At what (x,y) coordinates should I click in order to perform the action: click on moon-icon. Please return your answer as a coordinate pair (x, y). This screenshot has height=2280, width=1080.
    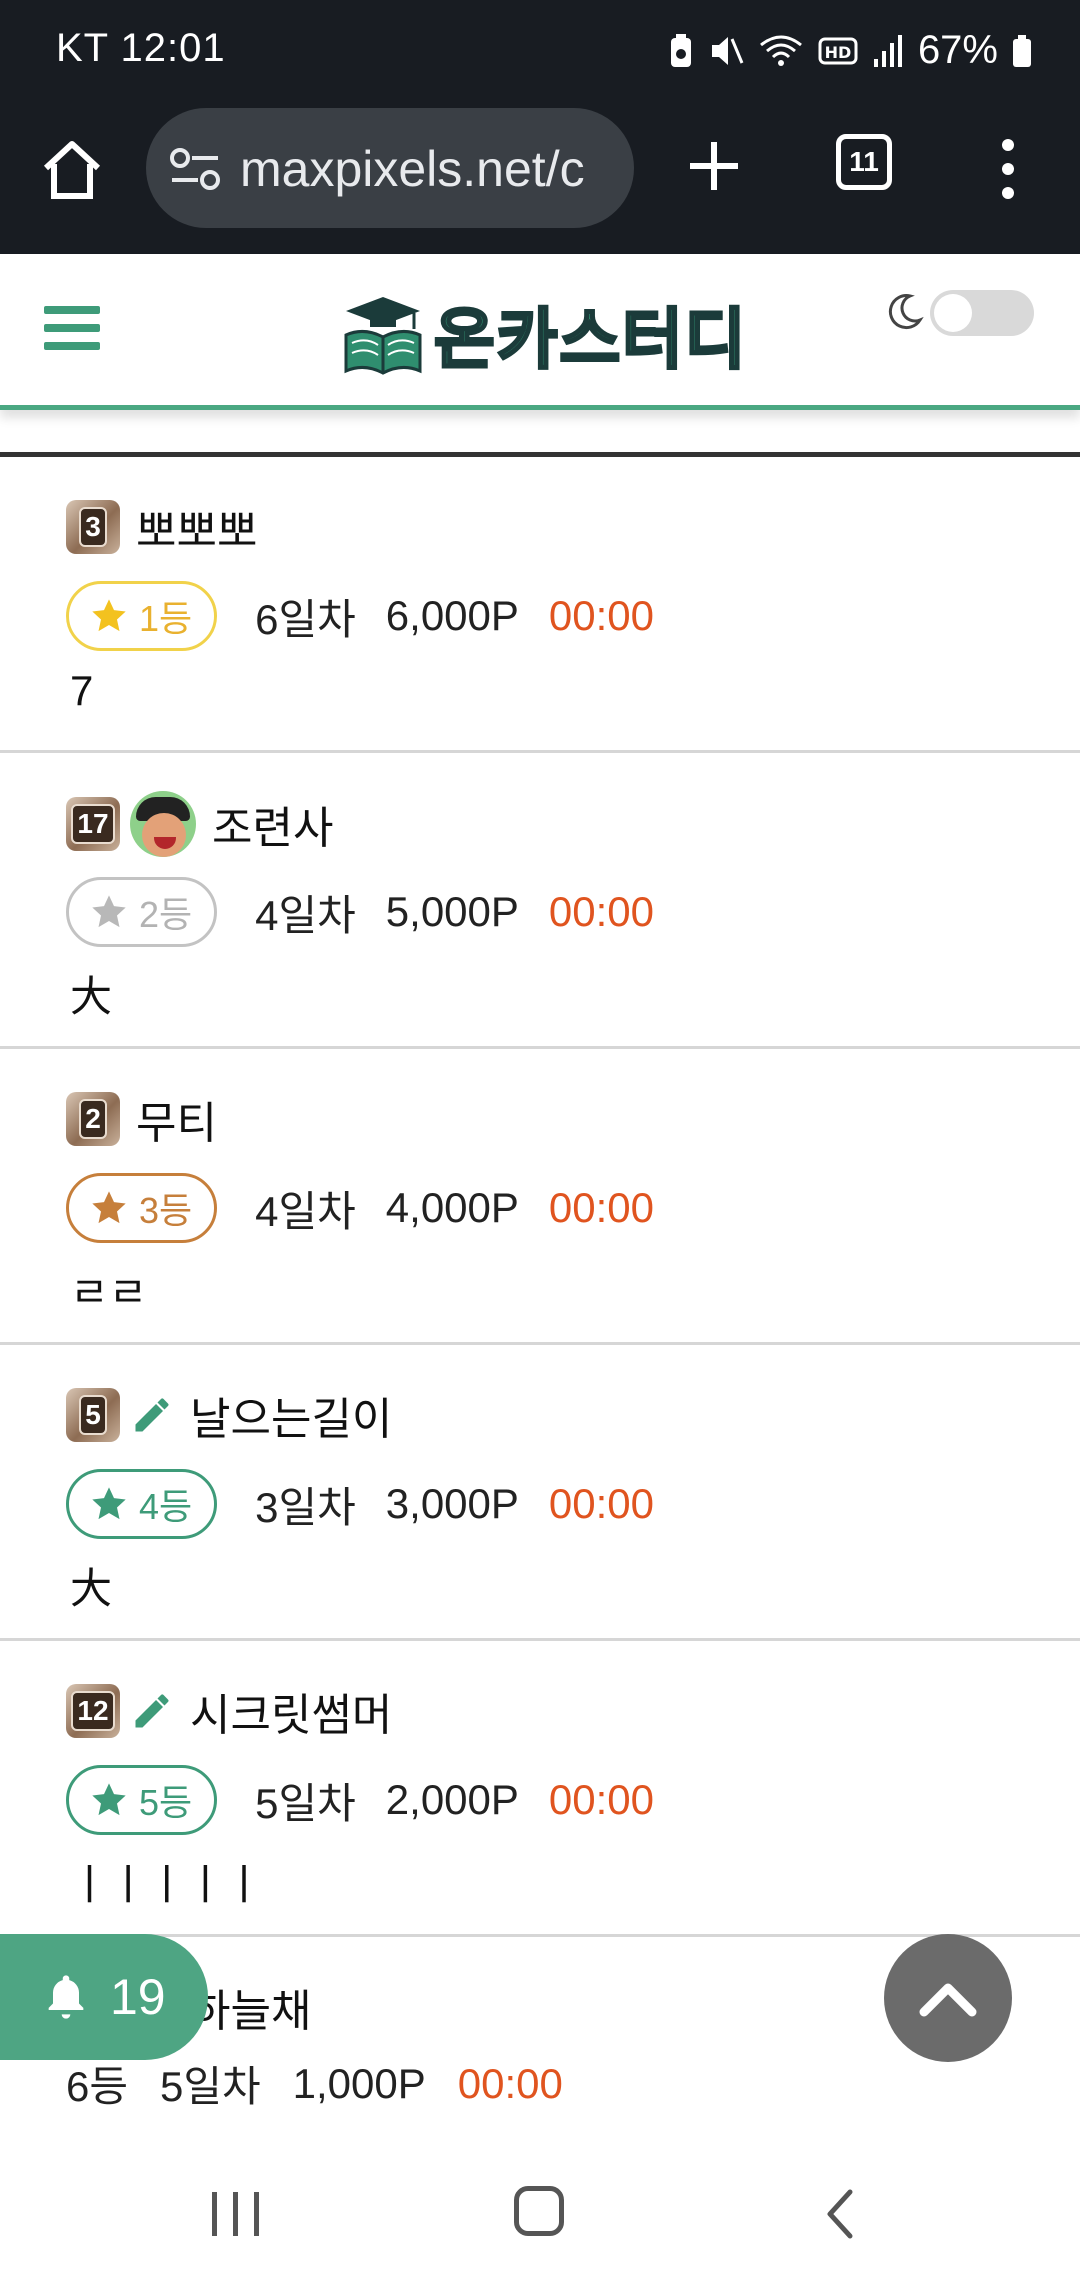
    Looking at the image, I should click on (906, 312).